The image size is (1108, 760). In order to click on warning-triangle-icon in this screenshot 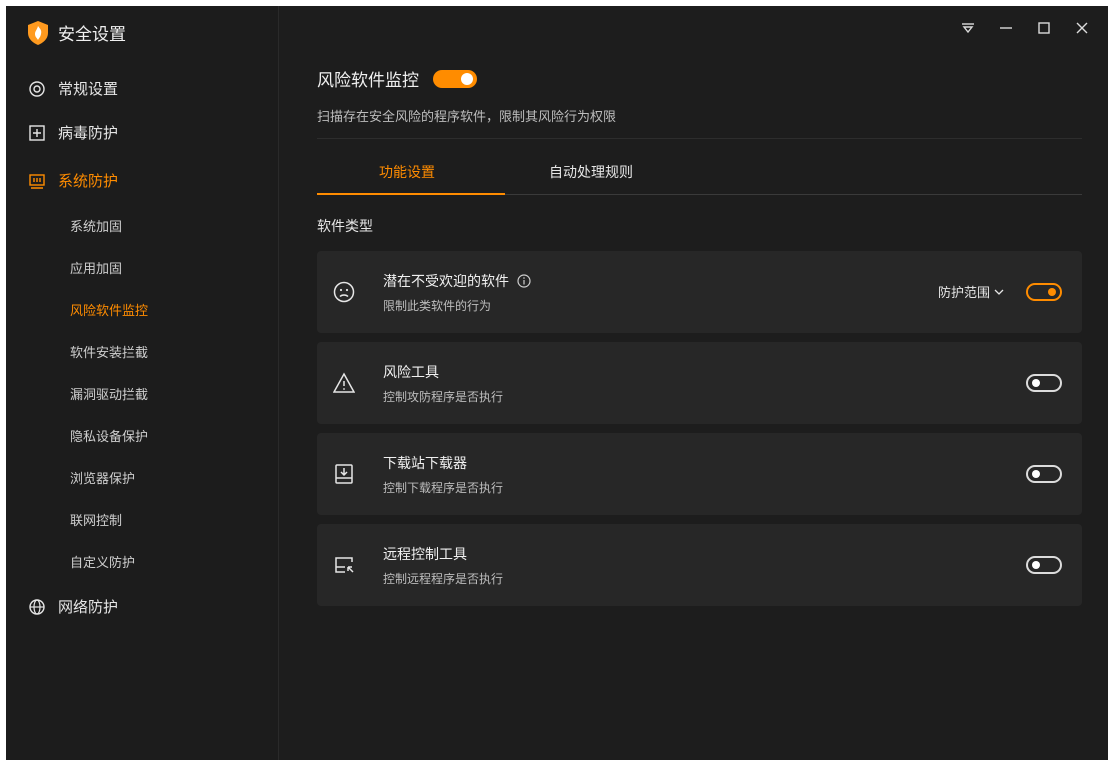, I will do `click(344, 383)`.